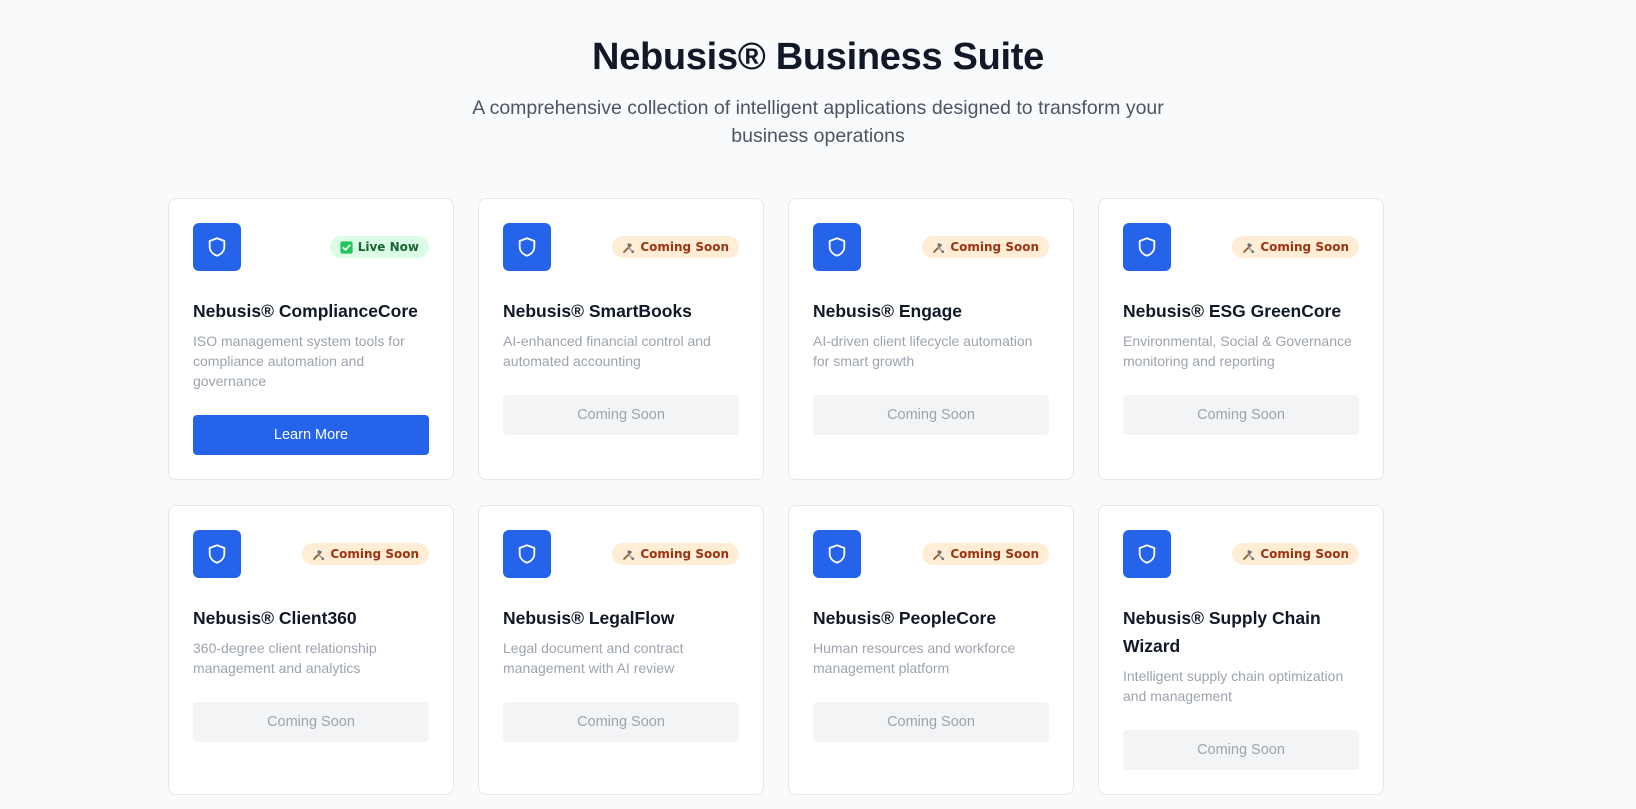 This screenshot has width=1636, height=809. What do you see at coordinates (597, 311) in the screenshot?
I see `app-title: Nebusis® SmartBooks` at bounding box center [597, 311].